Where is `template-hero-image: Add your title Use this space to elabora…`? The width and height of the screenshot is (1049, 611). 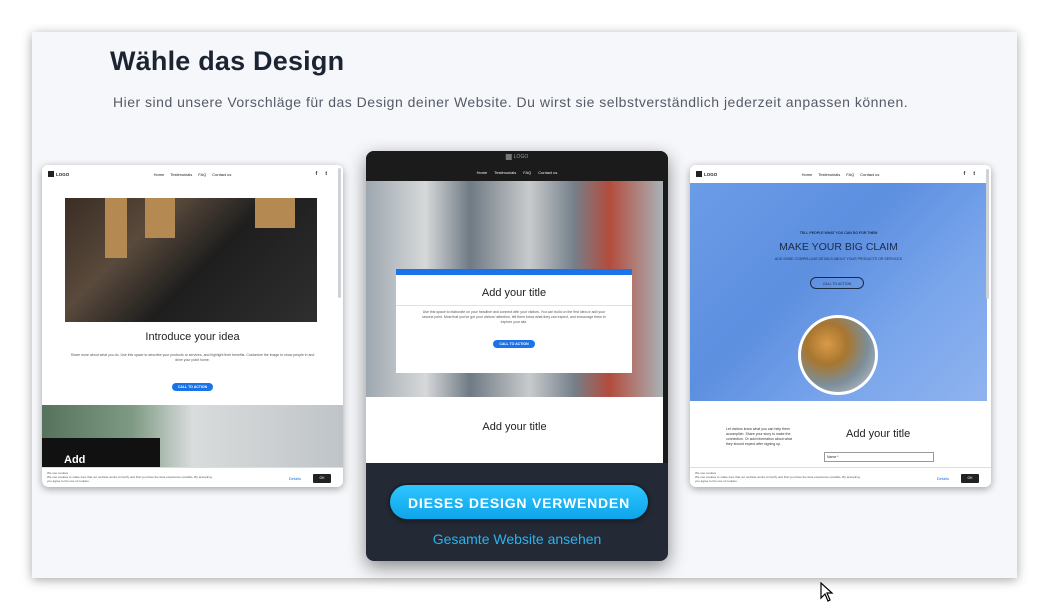
template-hero-image: Add your title Use this space to elabora… is located at coordinates (514, 289).